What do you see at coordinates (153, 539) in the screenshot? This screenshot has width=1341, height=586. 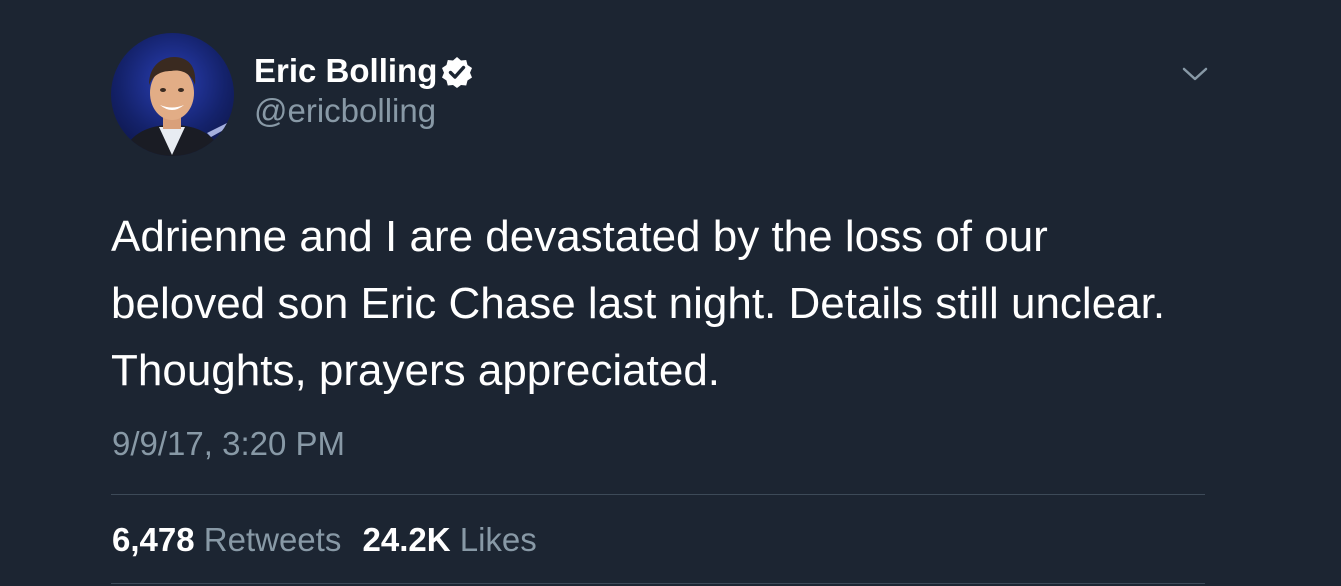 I see `retweets-count: 6,478` at bounding box center [153, 539].